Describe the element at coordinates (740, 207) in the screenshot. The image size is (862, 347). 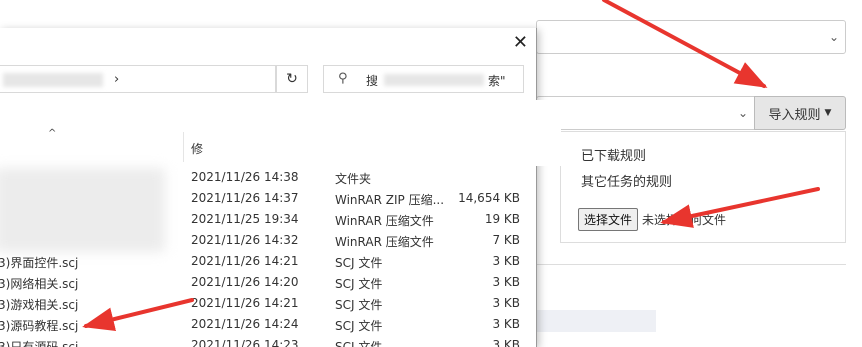
I see `arrow-to-choose-file-button` at that location.